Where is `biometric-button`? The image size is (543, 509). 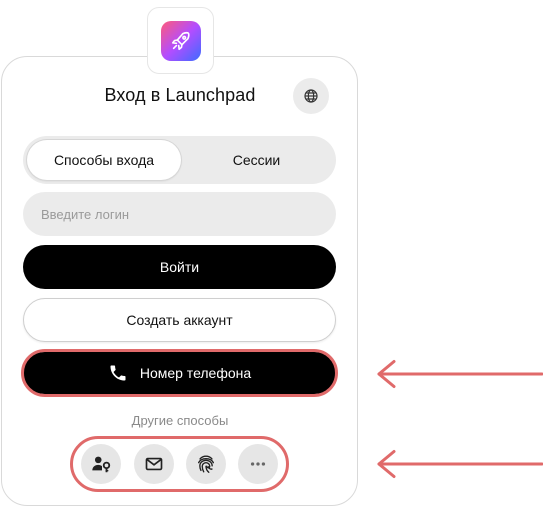 biometric-button is located at coordinates (206, 464).